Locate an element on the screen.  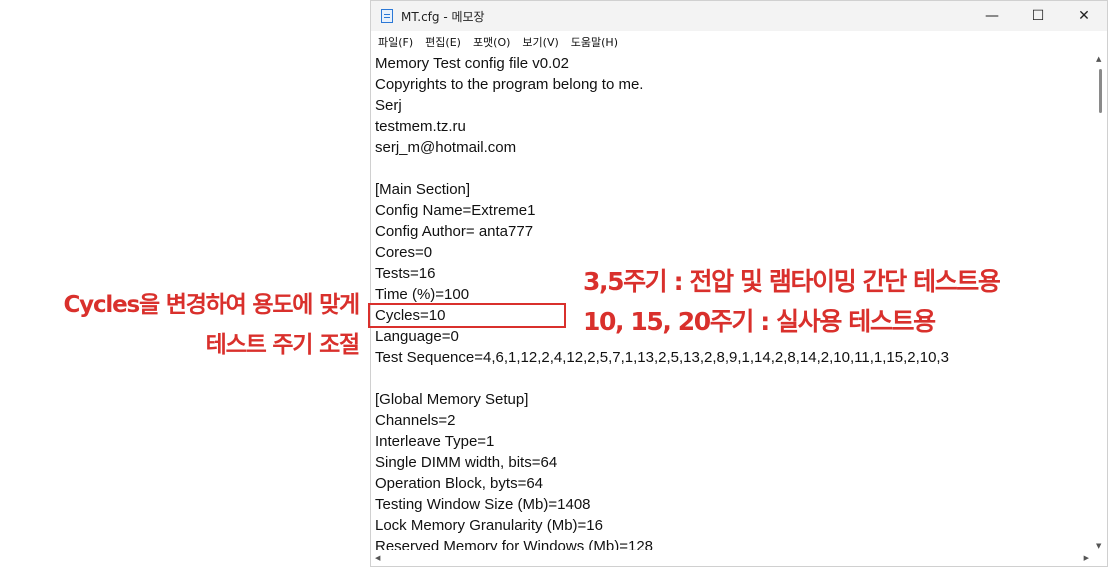
window-title: MT.cfg - 메모장 is located at coordinates (443, 16).